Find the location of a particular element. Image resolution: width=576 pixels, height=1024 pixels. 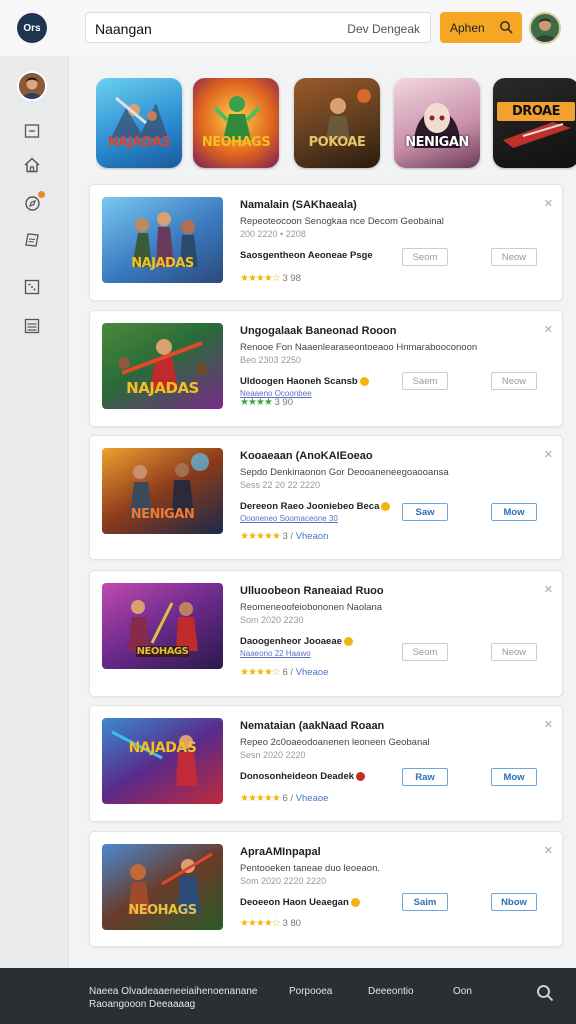

featured-game-title: DROAE is located at coordinates (536, 111).